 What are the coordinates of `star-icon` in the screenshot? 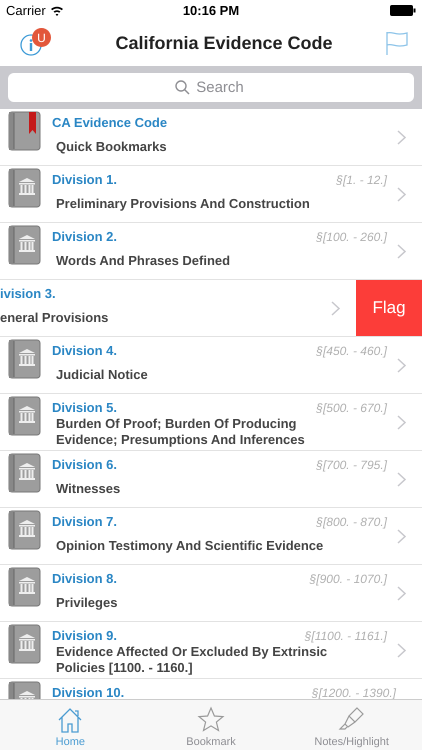 It's located at (211, 720).